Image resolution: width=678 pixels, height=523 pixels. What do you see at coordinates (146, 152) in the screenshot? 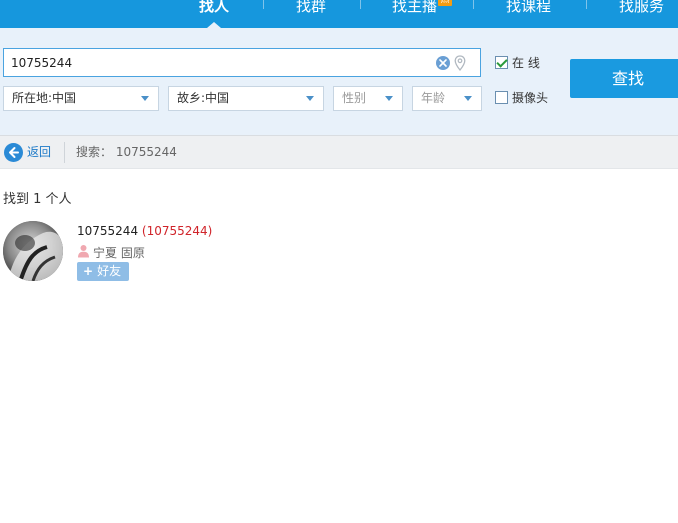
I see `search-term: 10755244` at bounding box center [146, 152].